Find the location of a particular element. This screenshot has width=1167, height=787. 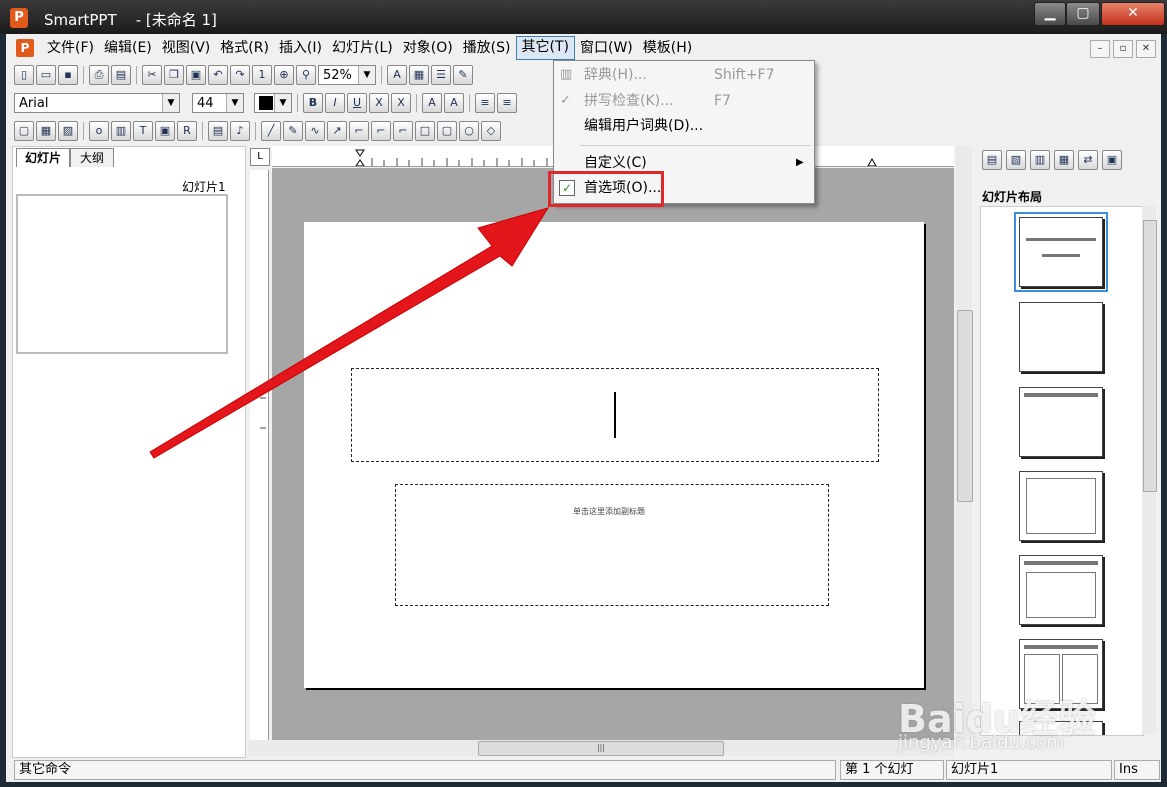

annotation-arrow is located at coordinates (349, 333).